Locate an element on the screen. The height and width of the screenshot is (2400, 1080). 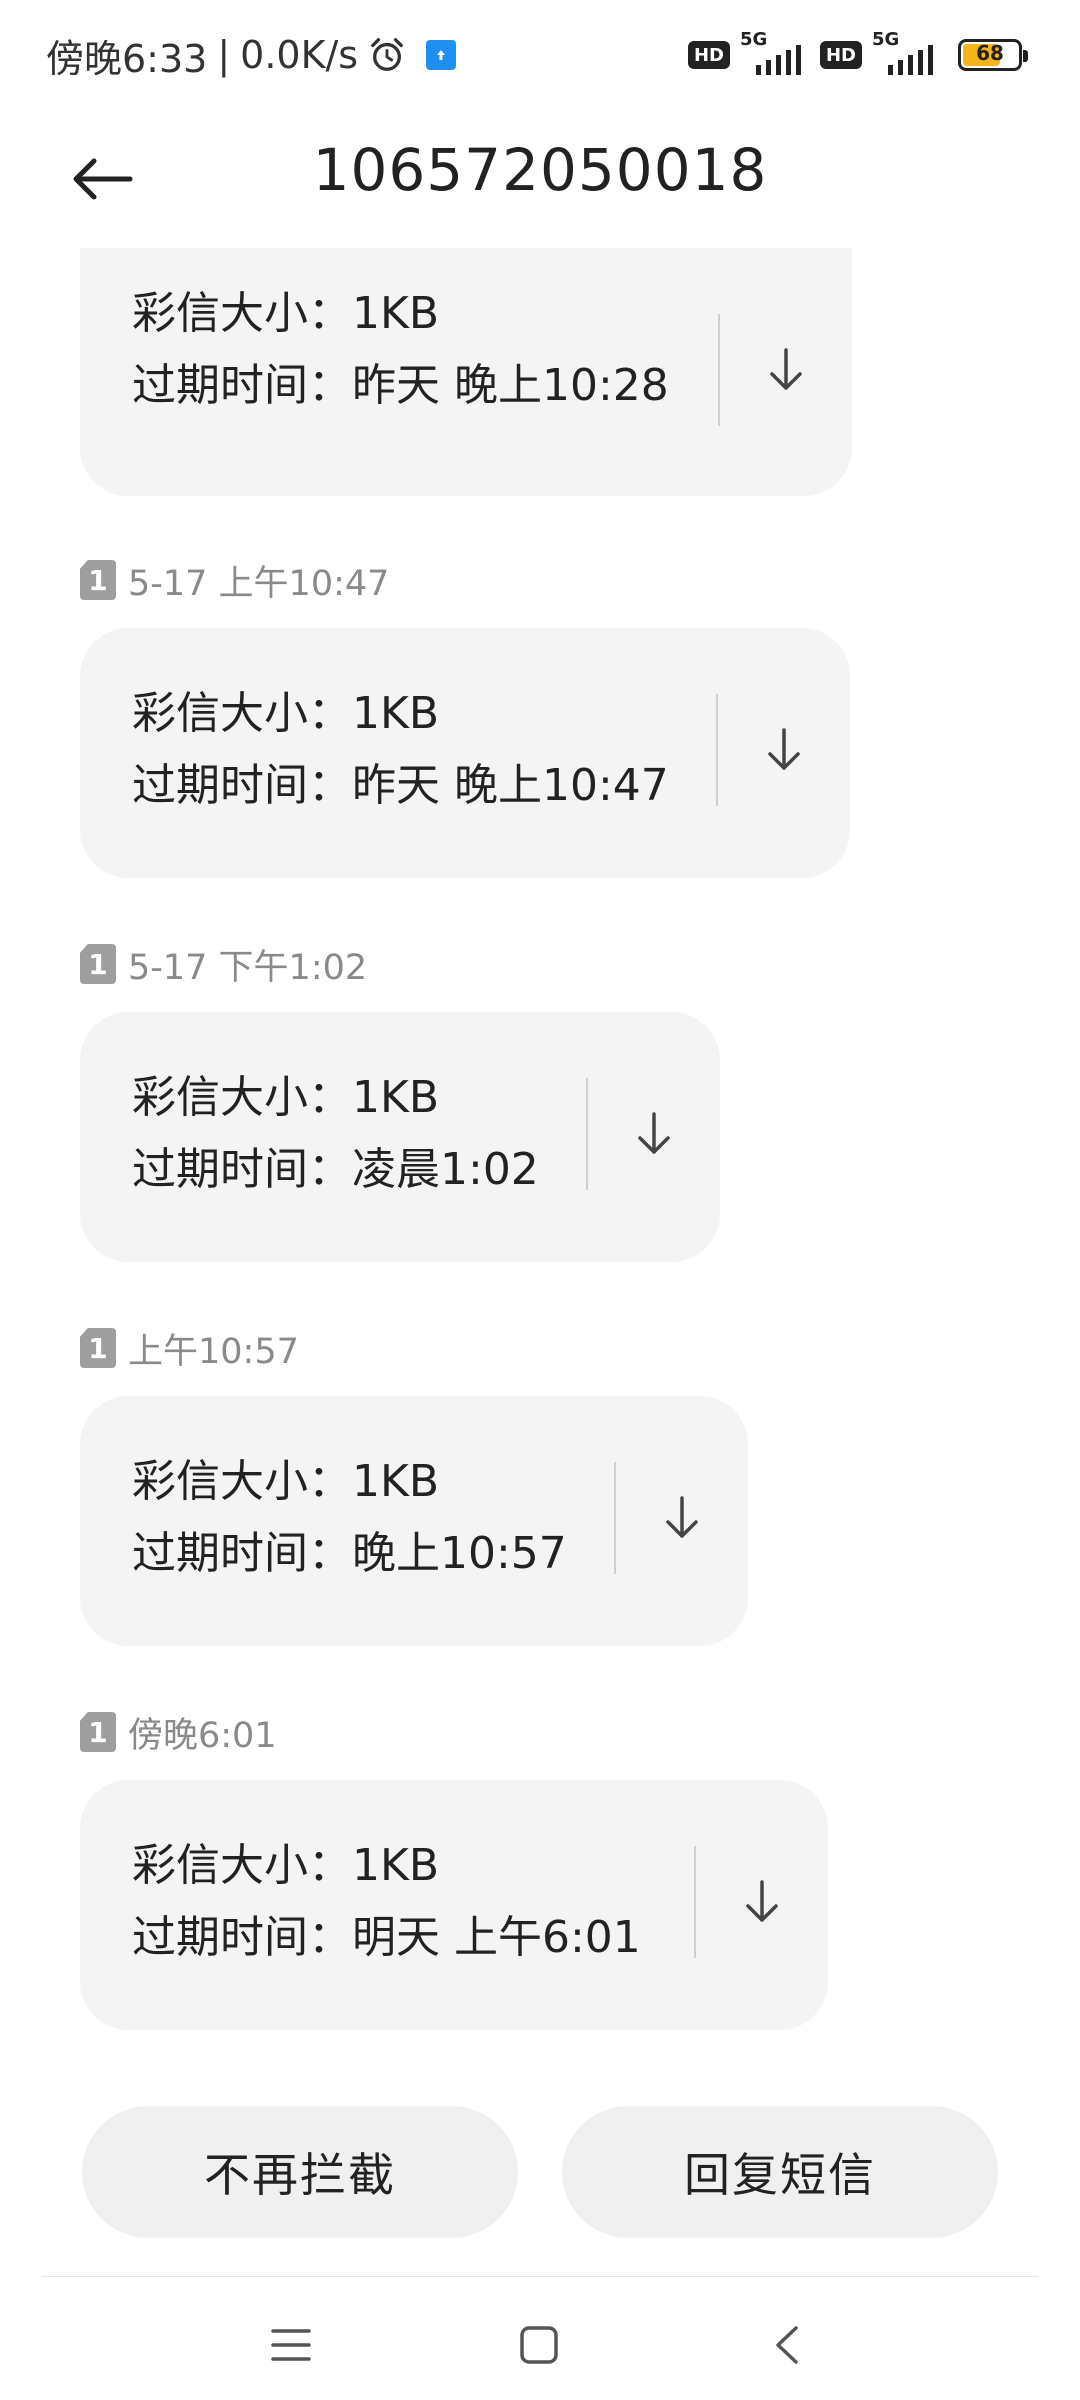
signal-group-sim2: 5G is located at coordinates (907, 52).